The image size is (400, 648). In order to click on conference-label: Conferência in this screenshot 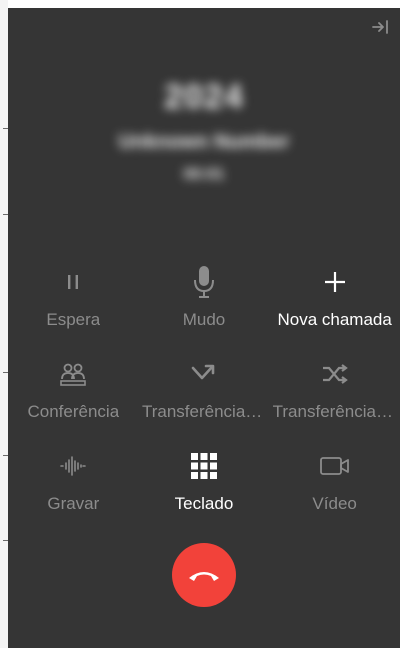, I will do `click(73, 411)`.